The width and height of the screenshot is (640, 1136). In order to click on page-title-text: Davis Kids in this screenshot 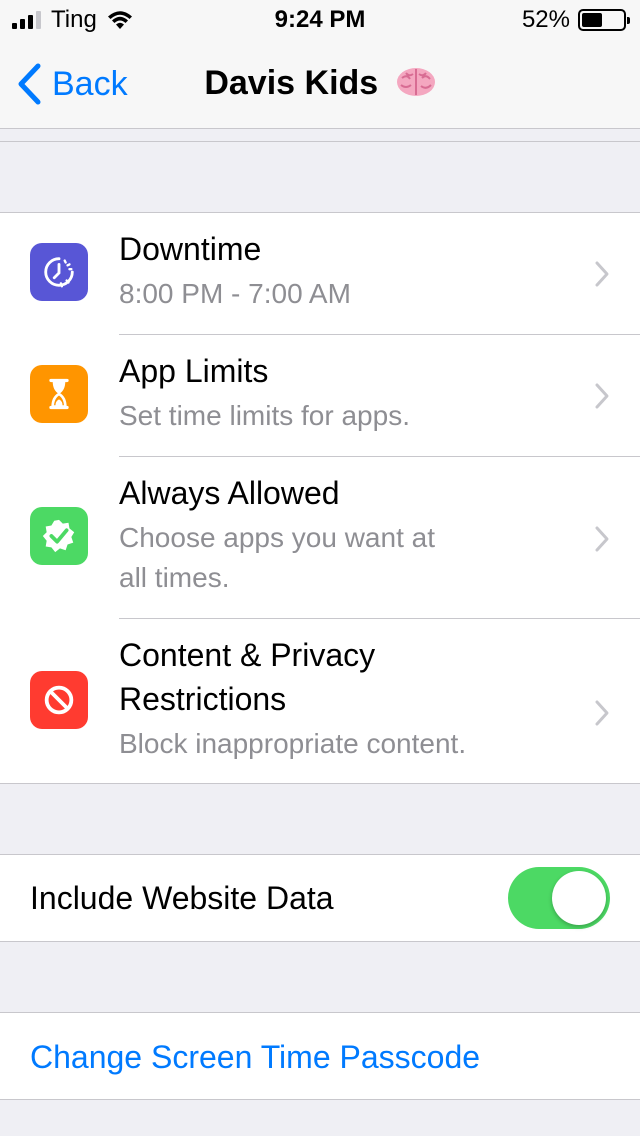, I will do `click(291, 83)`.